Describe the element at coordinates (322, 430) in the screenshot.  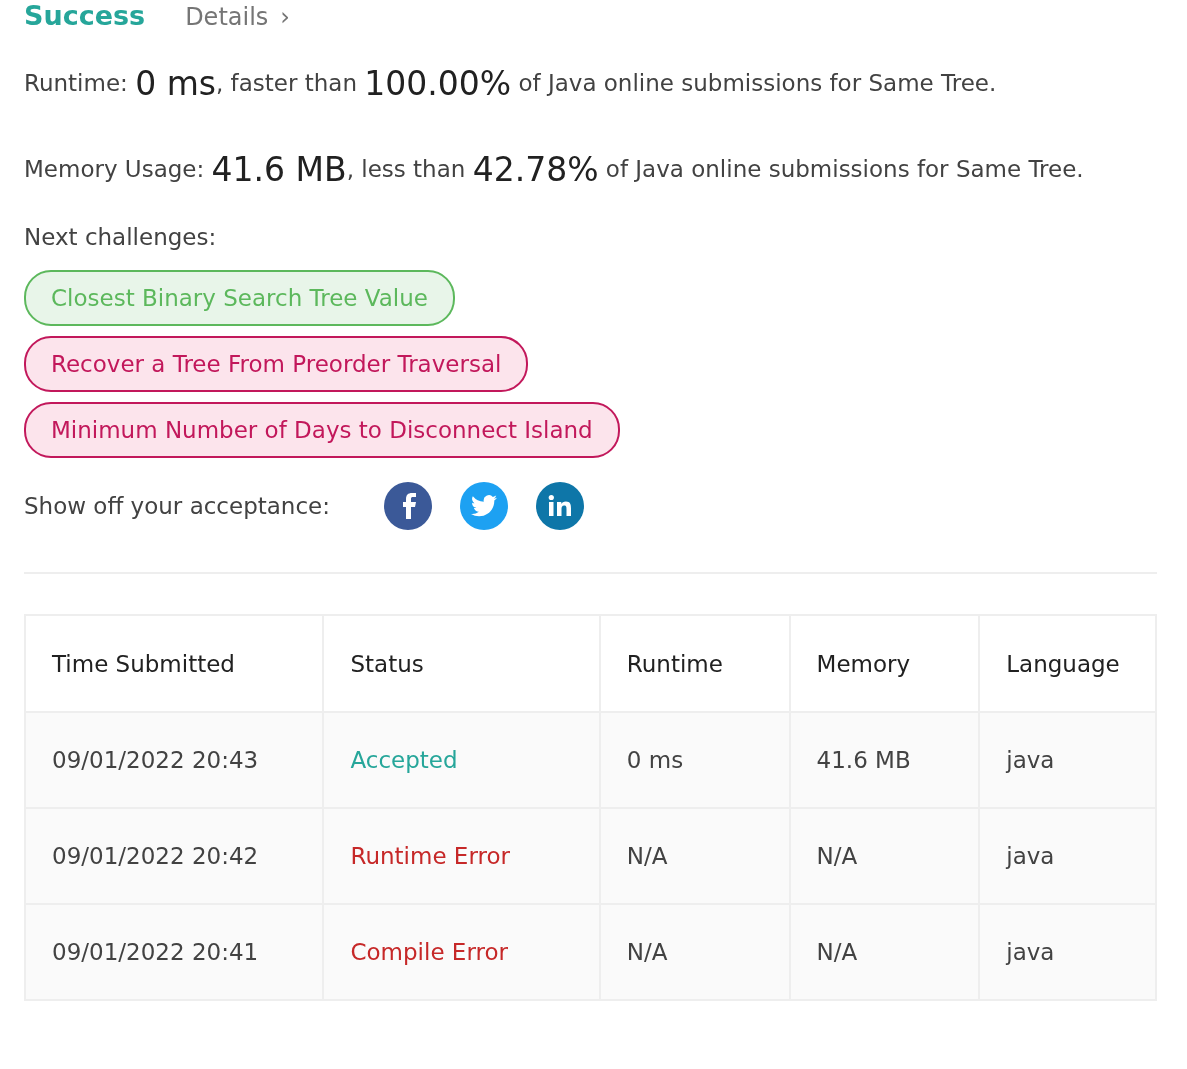
I see `challenge-tag: Minimum Number of Days to Disconnect Island` at that location.